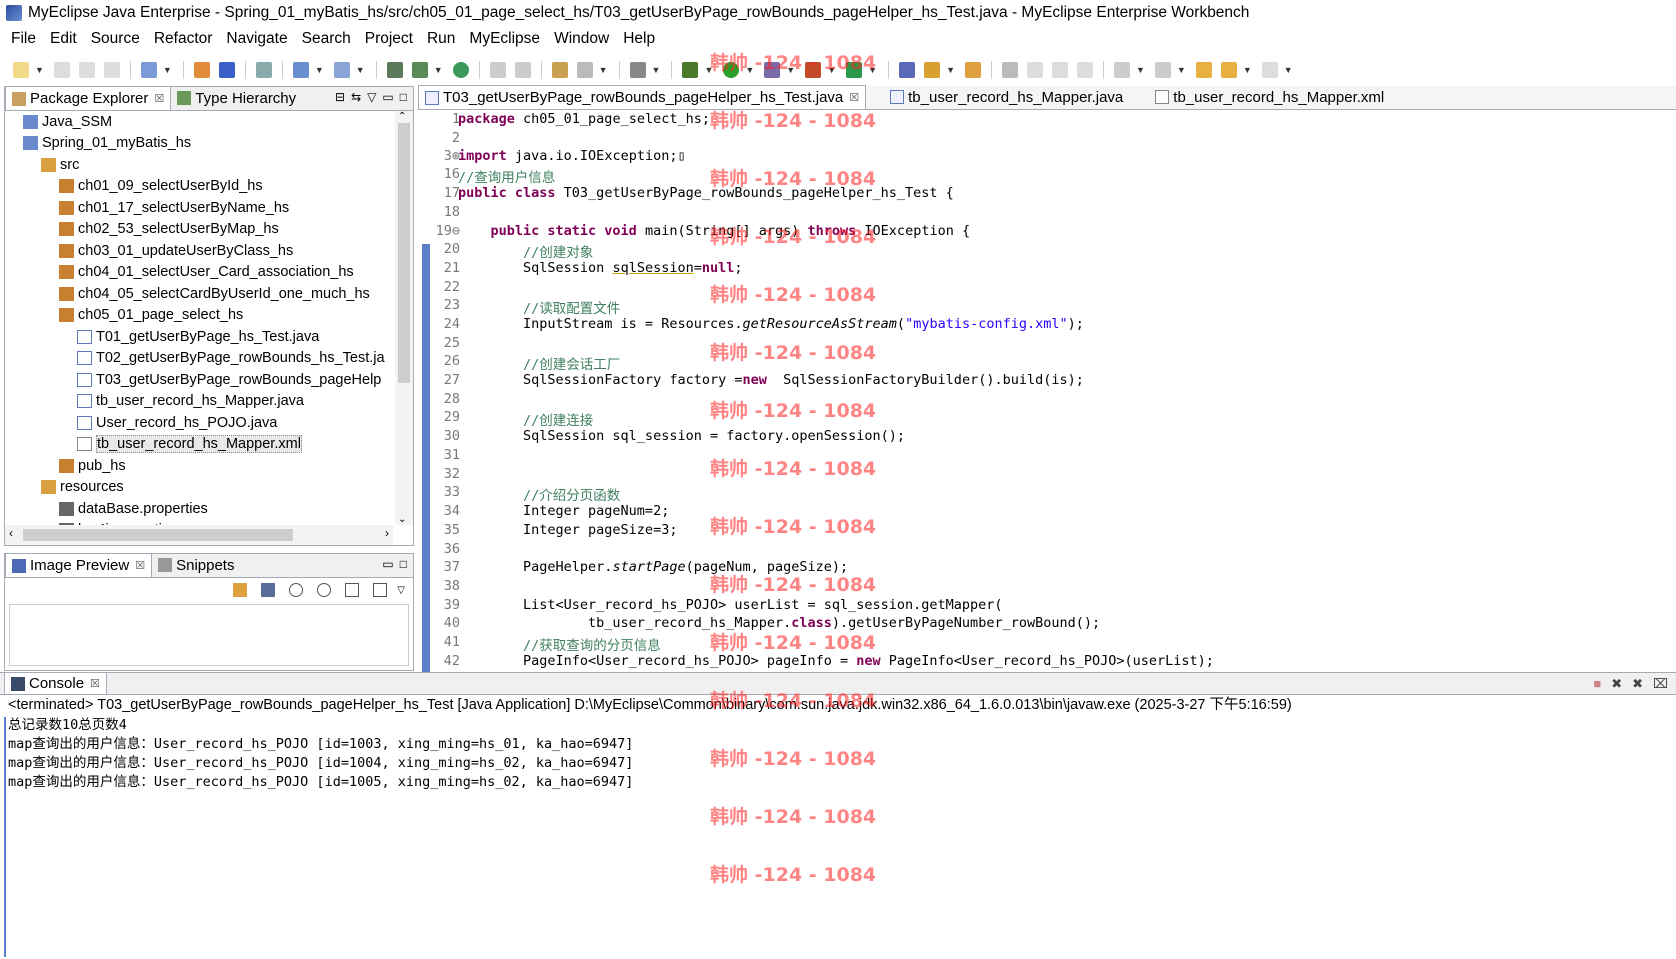 Image resolution: width=1676 pixels, height=959 pixels. Describe the element at coordinates (522, 70) in the screenshot. I see `sync-icon` at that location.